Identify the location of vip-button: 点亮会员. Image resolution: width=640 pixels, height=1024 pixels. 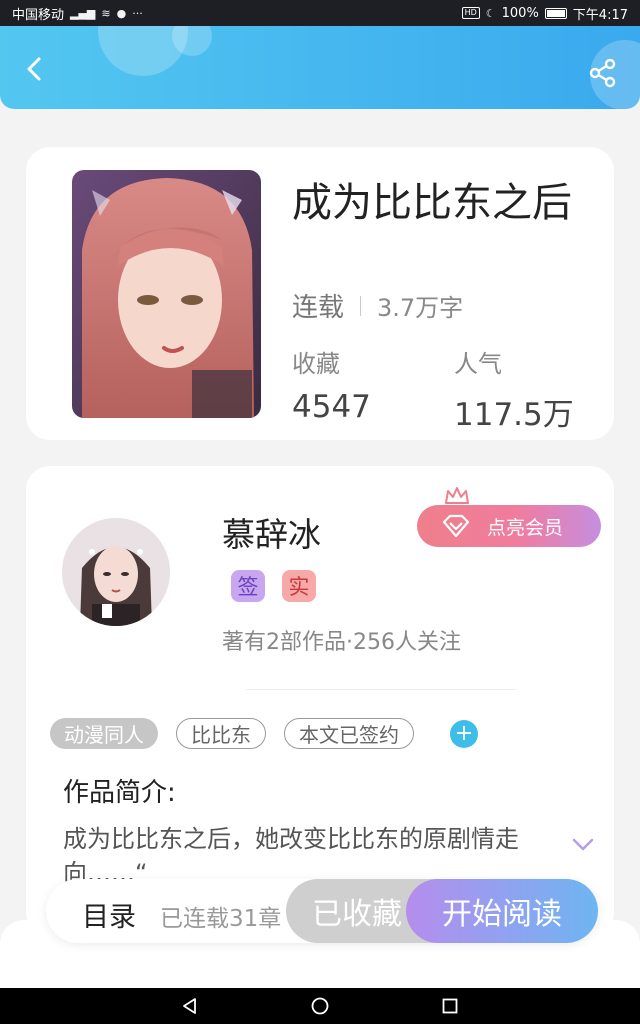
(509, 526).